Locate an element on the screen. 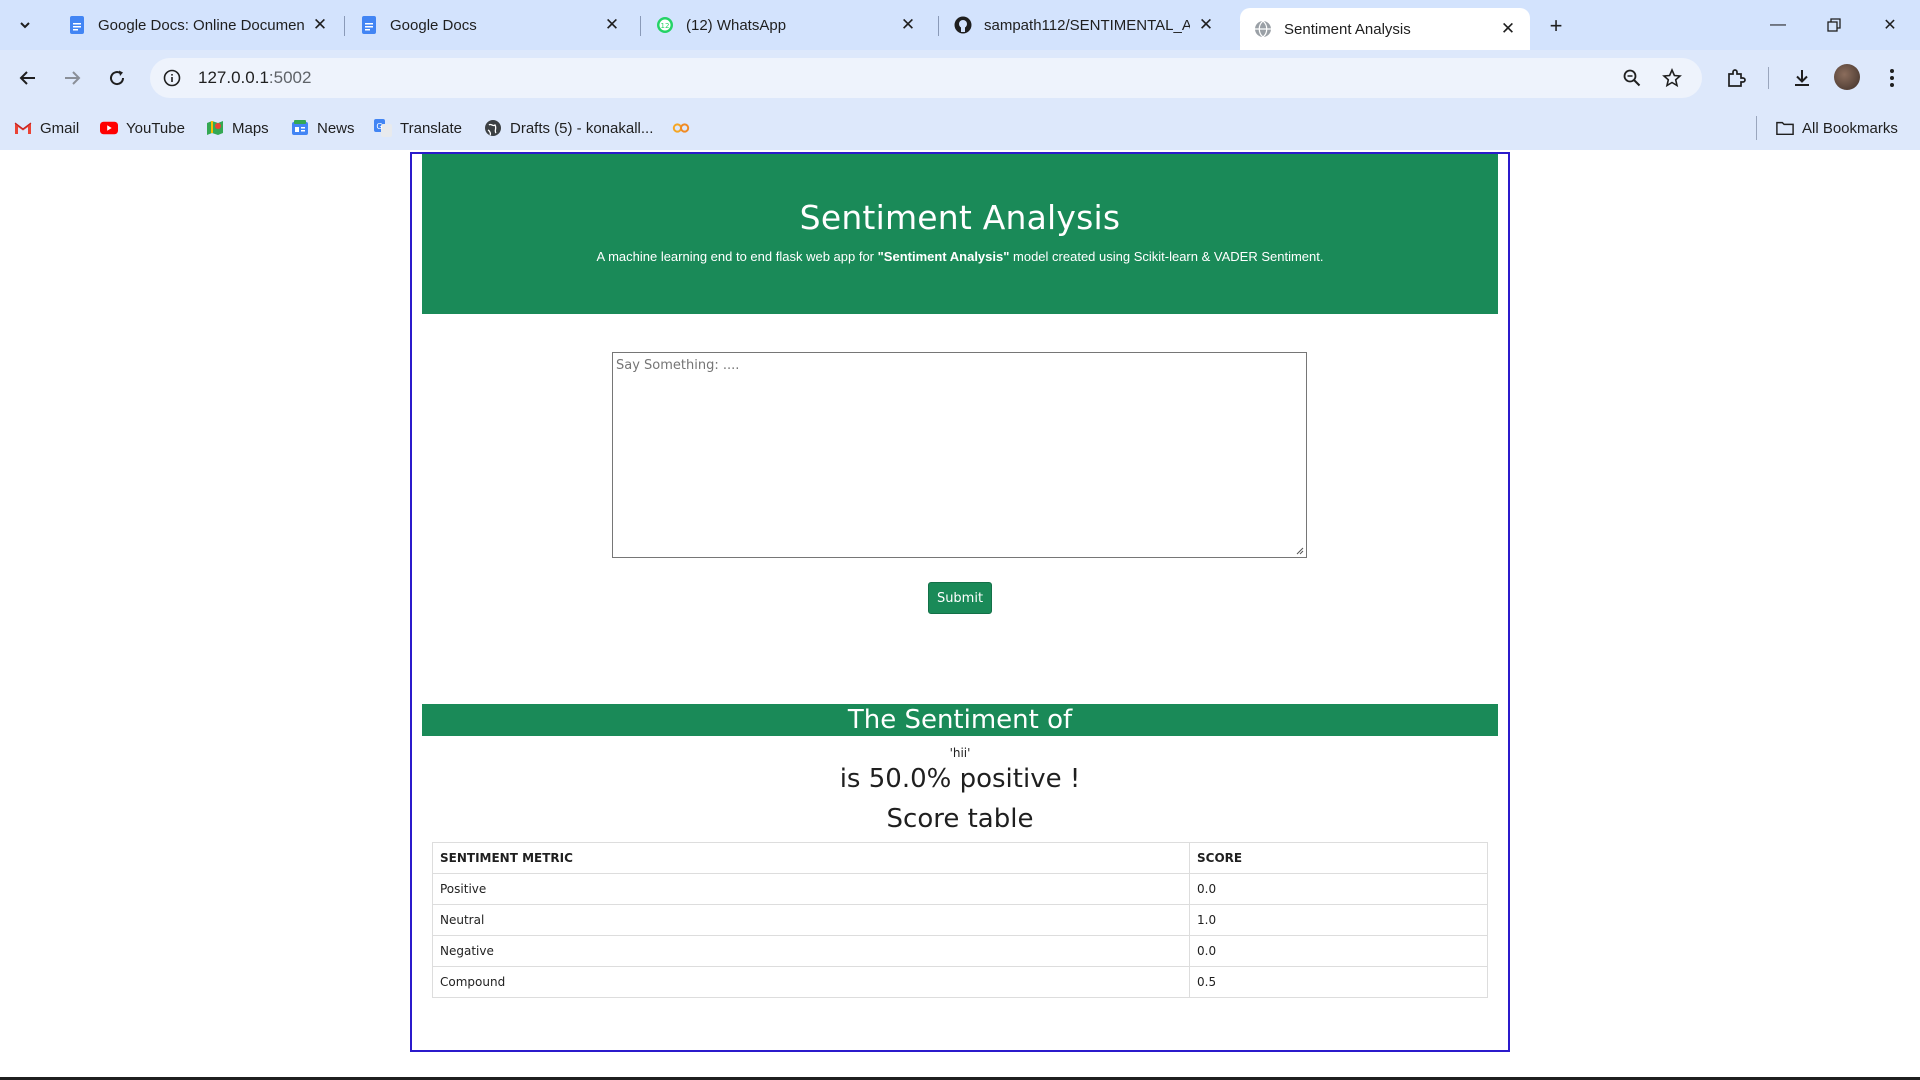 The height and width of the screenshot is (1080, 1920). score-table-title: Score table is located at coordinates (960, 819).